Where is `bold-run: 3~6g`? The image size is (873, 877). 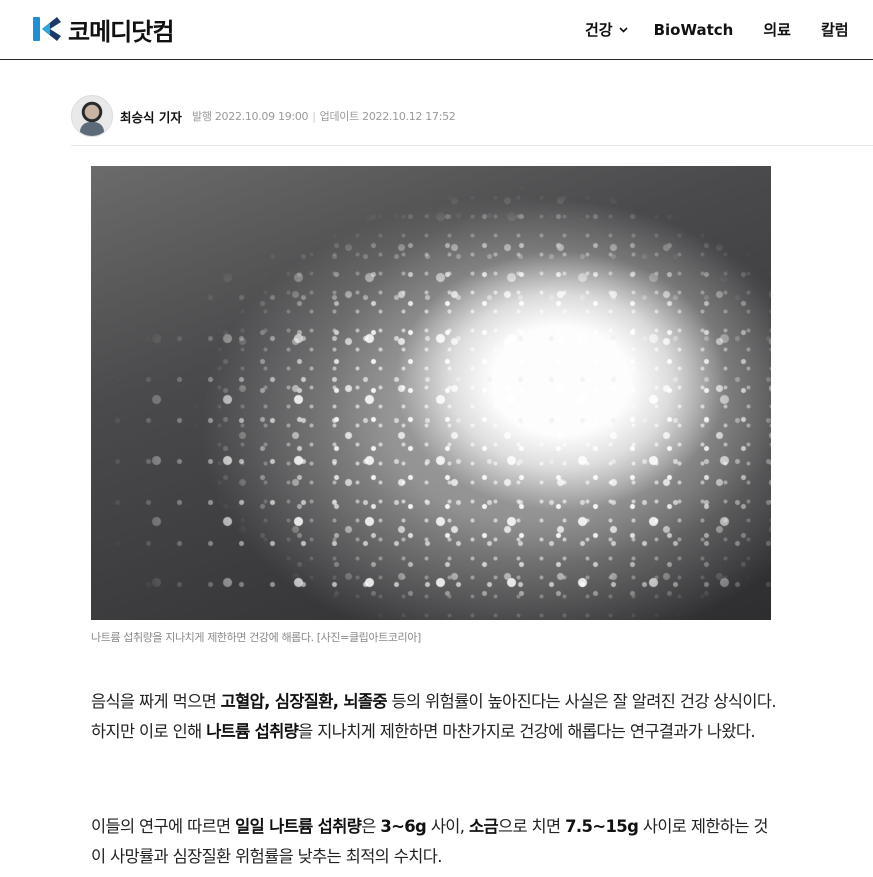 bold-run: 3~6g is located at coordinates (403, 826).